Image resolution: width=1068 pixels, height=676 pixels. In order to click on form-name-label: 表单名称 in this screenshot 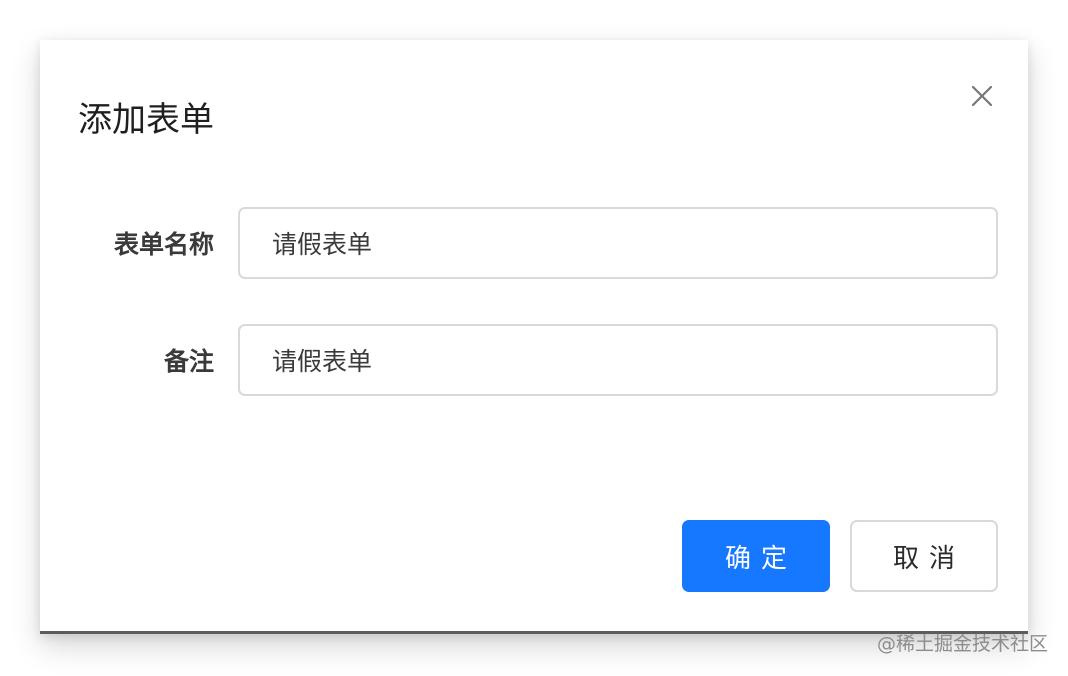, I will do `click(163, 244)`.